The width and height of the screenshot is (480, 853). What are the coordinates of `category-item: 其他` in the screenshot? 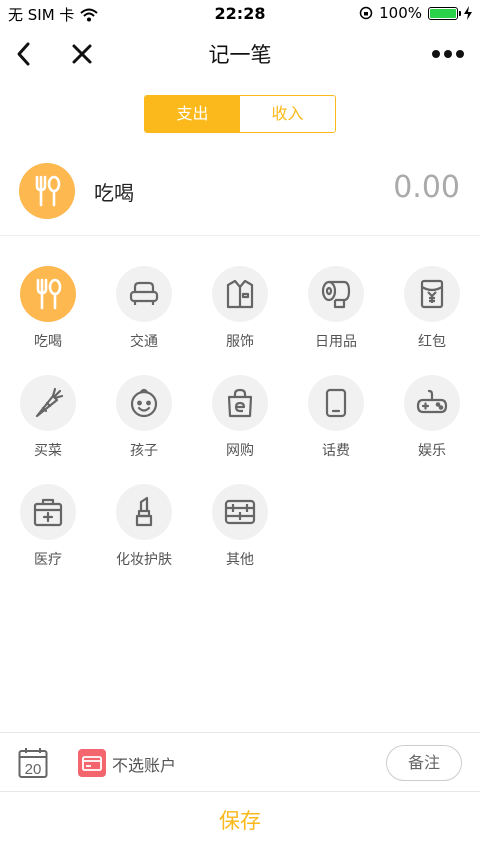 It's located at (240, 534).